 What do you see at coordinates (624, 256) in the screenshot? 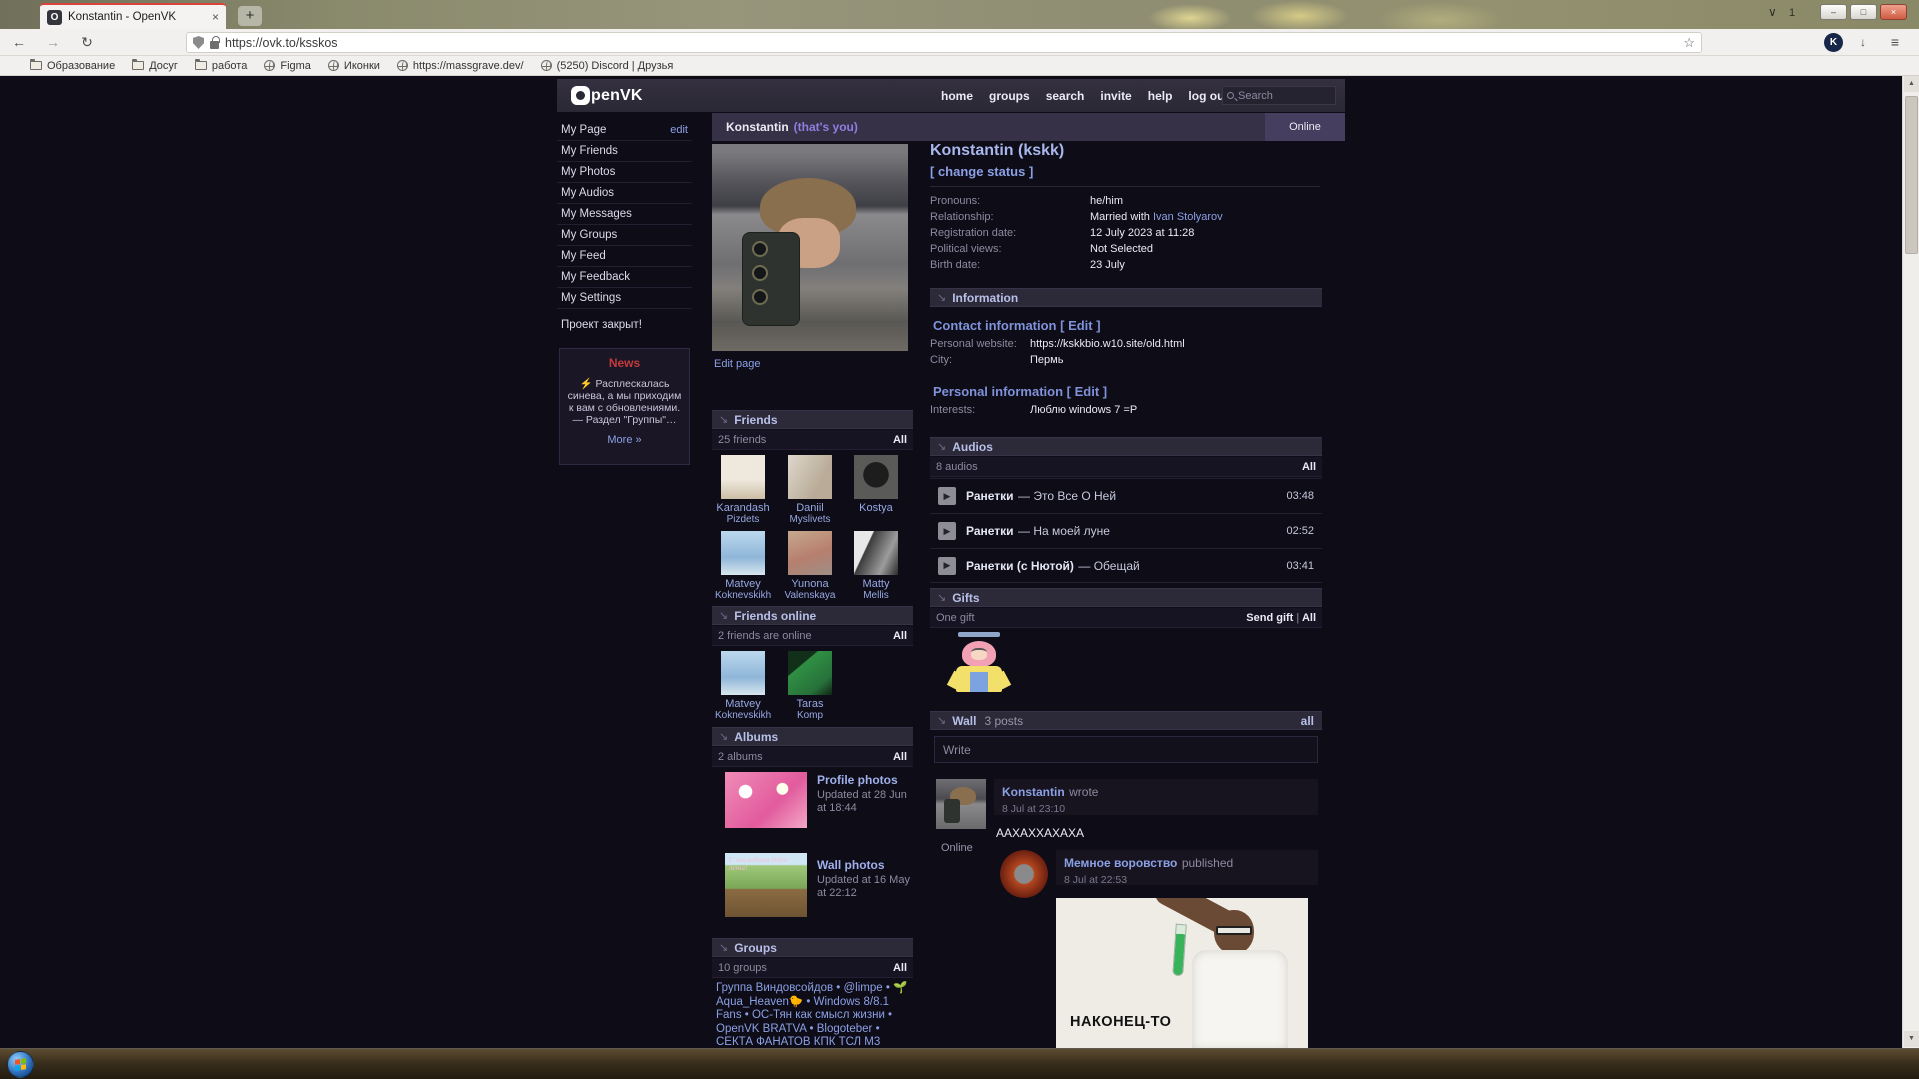
I see `sidebar-item-my-feed: My Feed` at bounding box center [624, 256].